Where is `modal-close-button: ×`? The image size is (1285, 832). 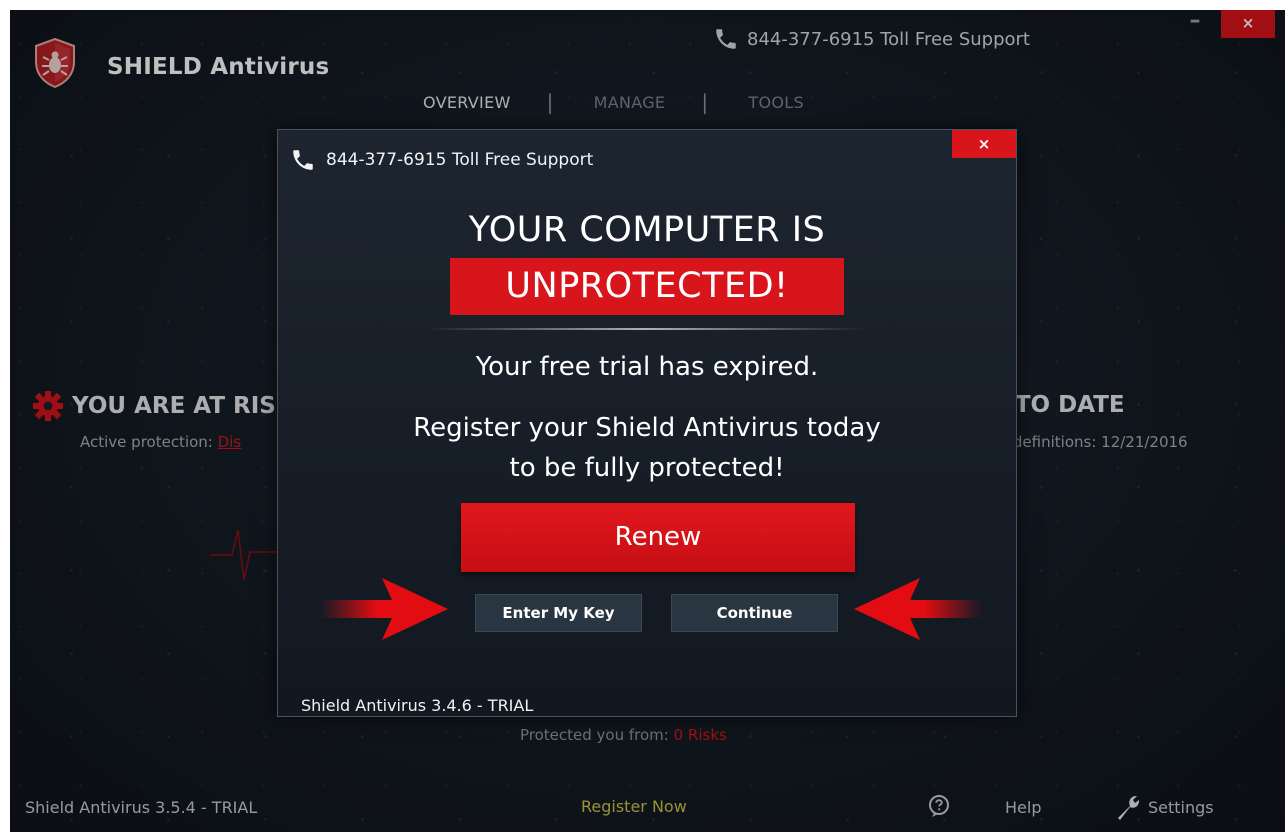
modal-close-button: × is located at coordinates (984, 144).